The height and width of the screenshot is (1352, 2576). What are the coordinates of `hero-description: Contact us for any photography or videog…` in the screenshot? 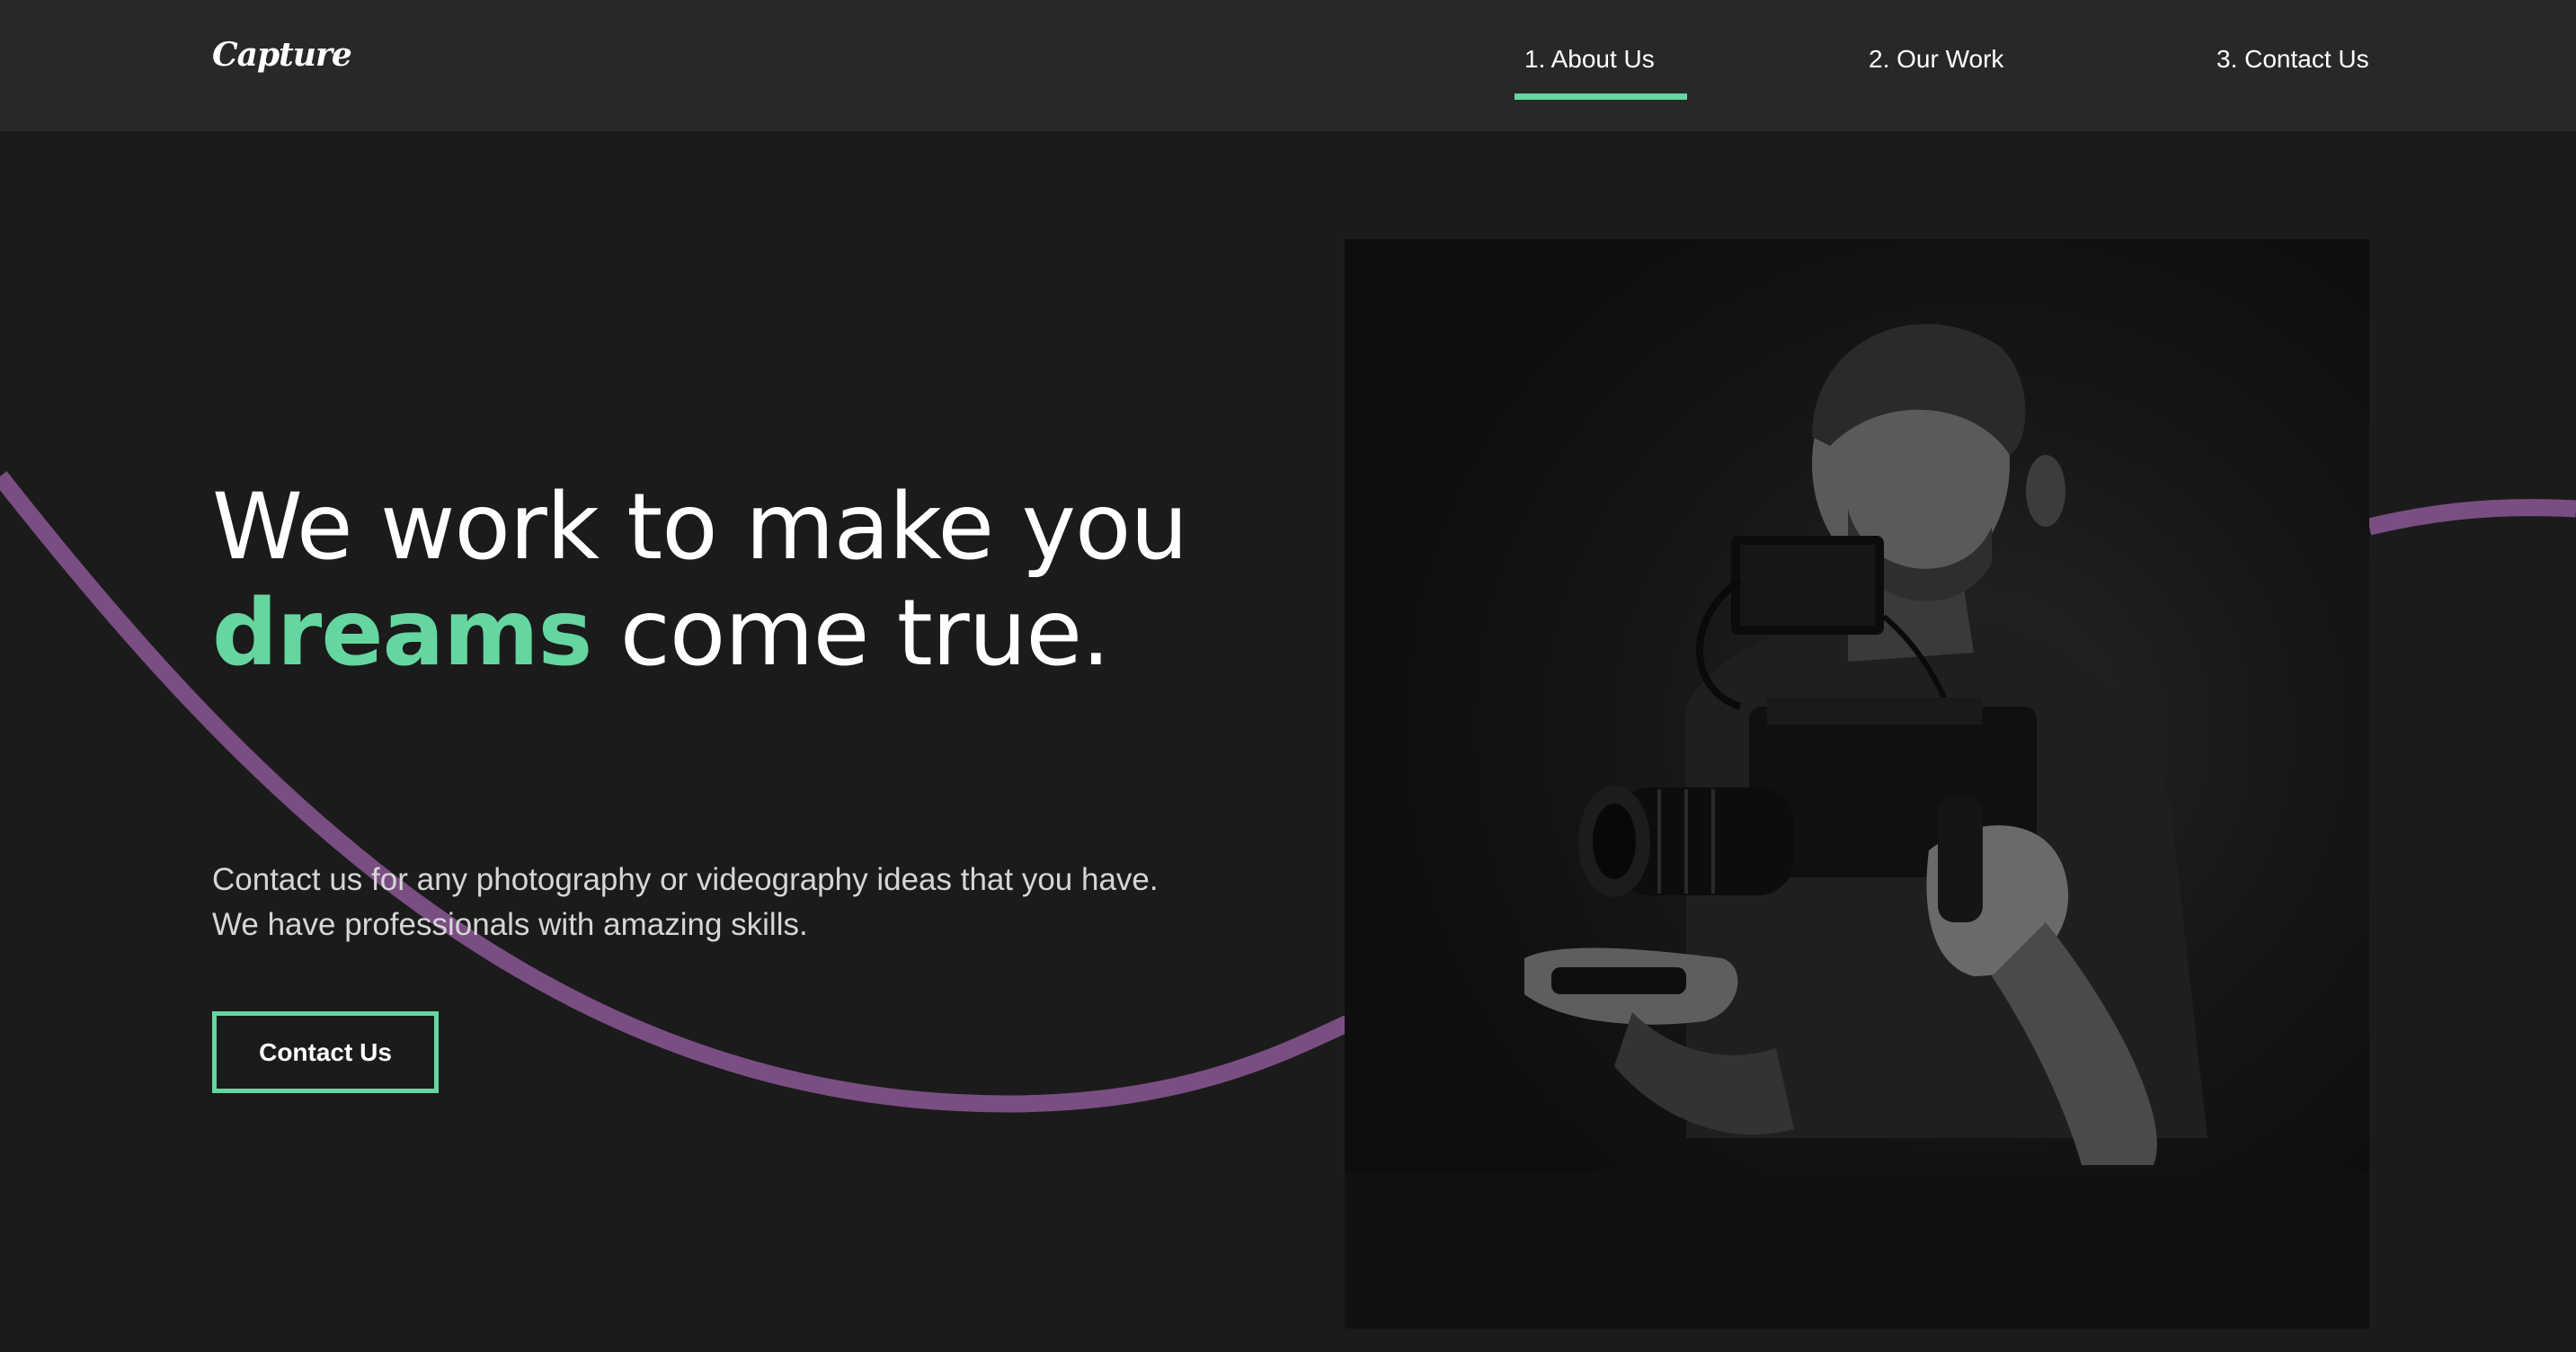 It's located at (841, 902).